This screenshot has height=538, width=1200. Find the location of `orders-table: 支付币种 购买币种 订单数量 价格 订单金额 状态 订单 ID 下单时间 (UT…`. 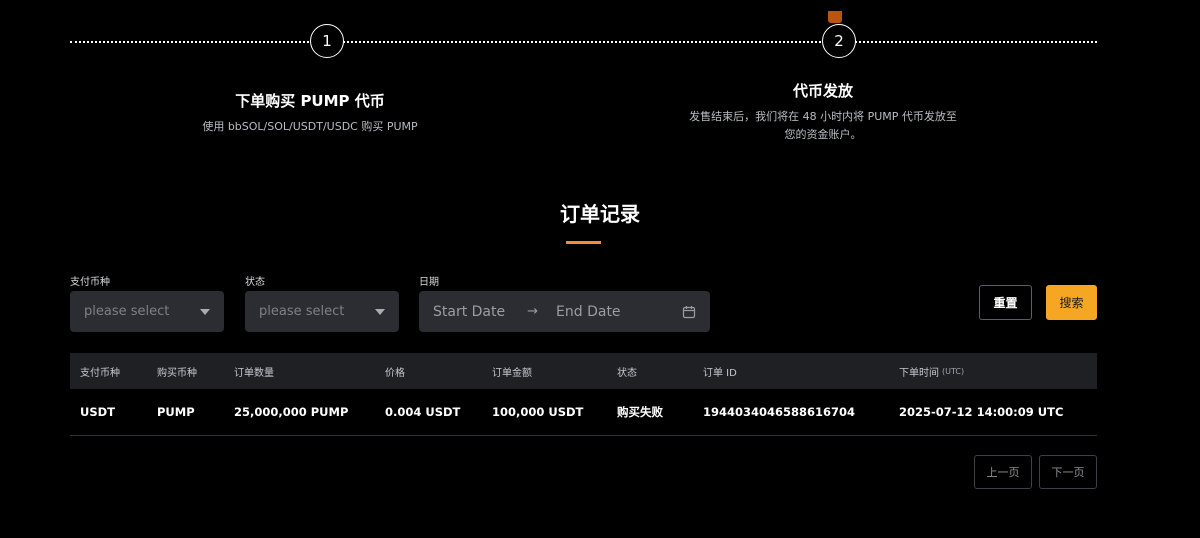

orders-table: 支付币种 购买币种 订单数量 价格 订单金额 状态 订单 ID 下单时间 (UT… is located at coordinates (583, 394).